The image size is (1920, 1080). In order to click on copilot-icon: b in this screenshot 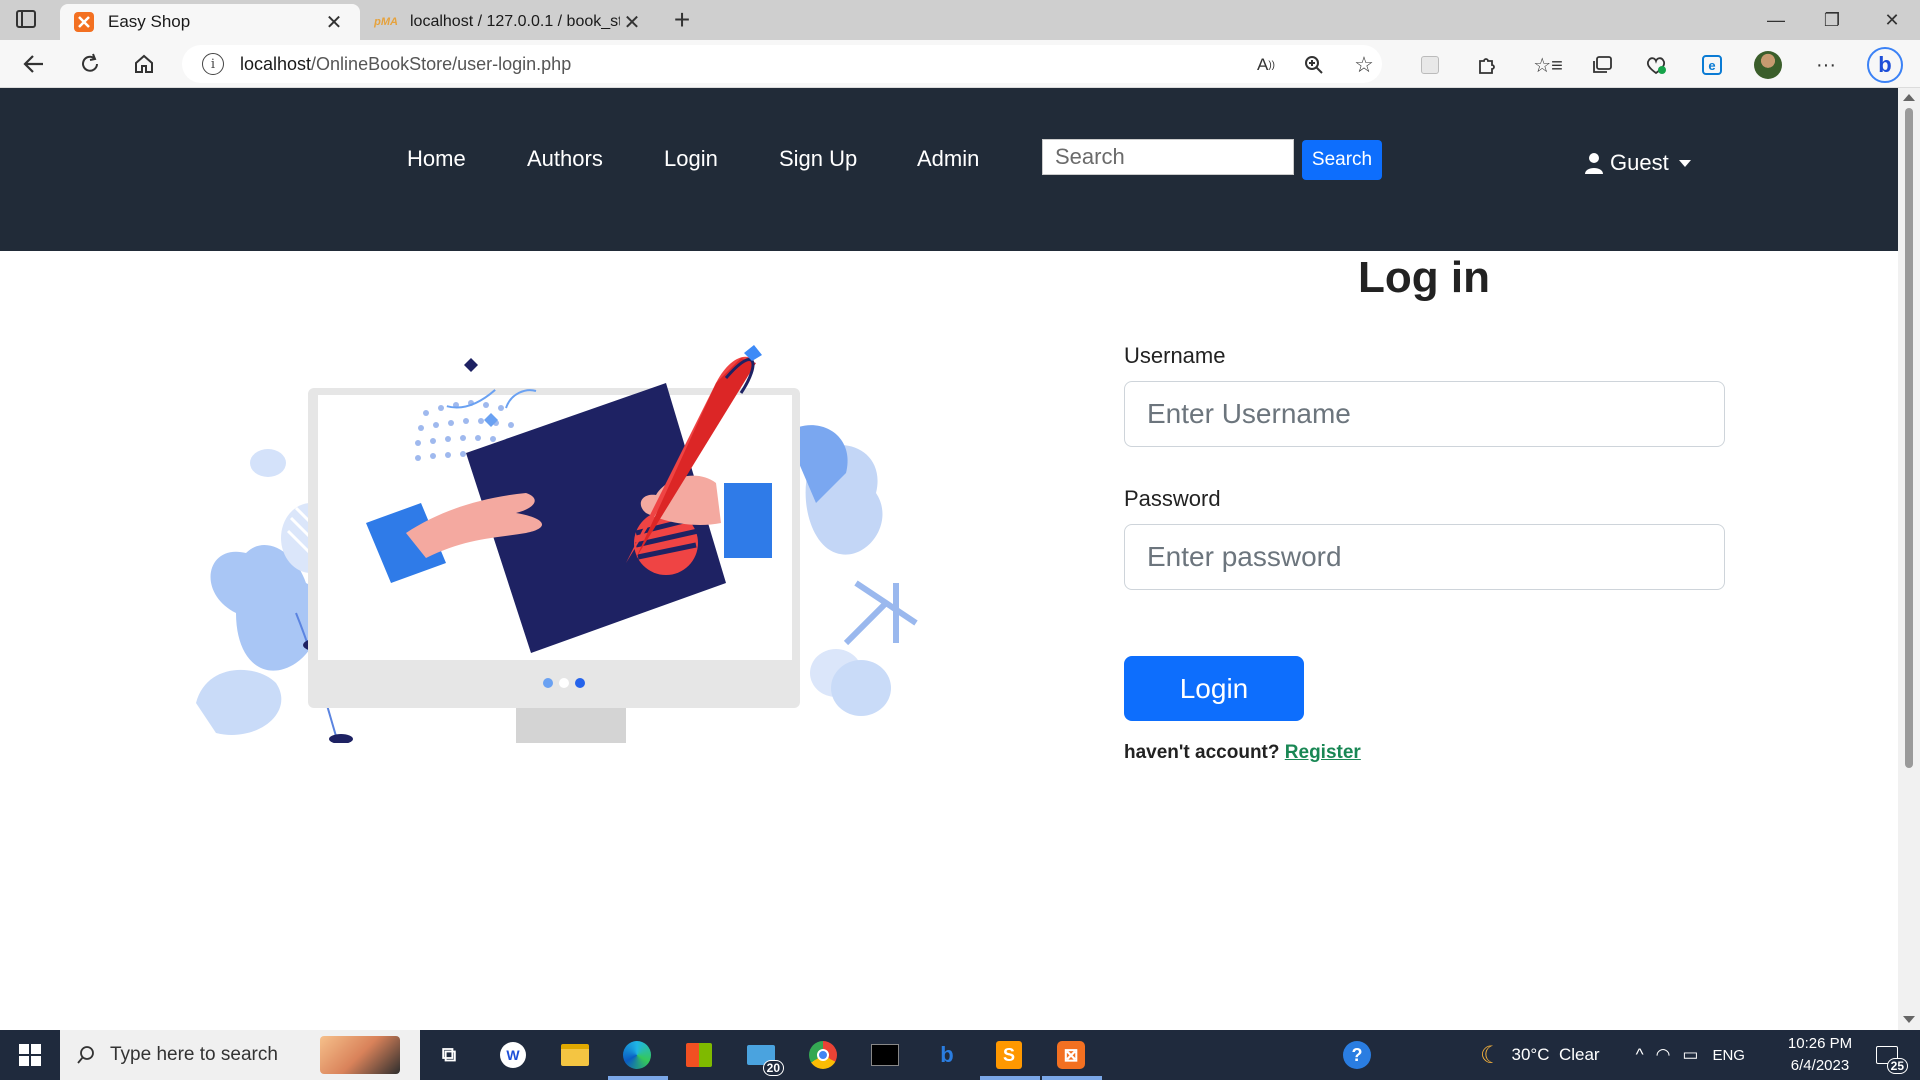, I will do `click(1885, 65)`.